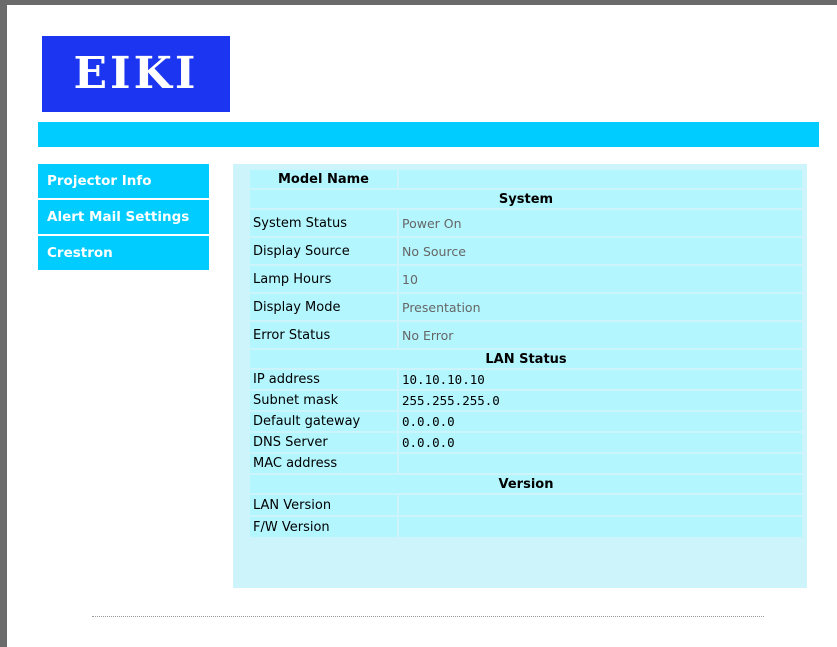 This screenshot has width=837, height=647. What do you see at coordinates (323, 379) in the screenshot?
I see `ip-address-label: IP address` at bounding box center [323, 379].